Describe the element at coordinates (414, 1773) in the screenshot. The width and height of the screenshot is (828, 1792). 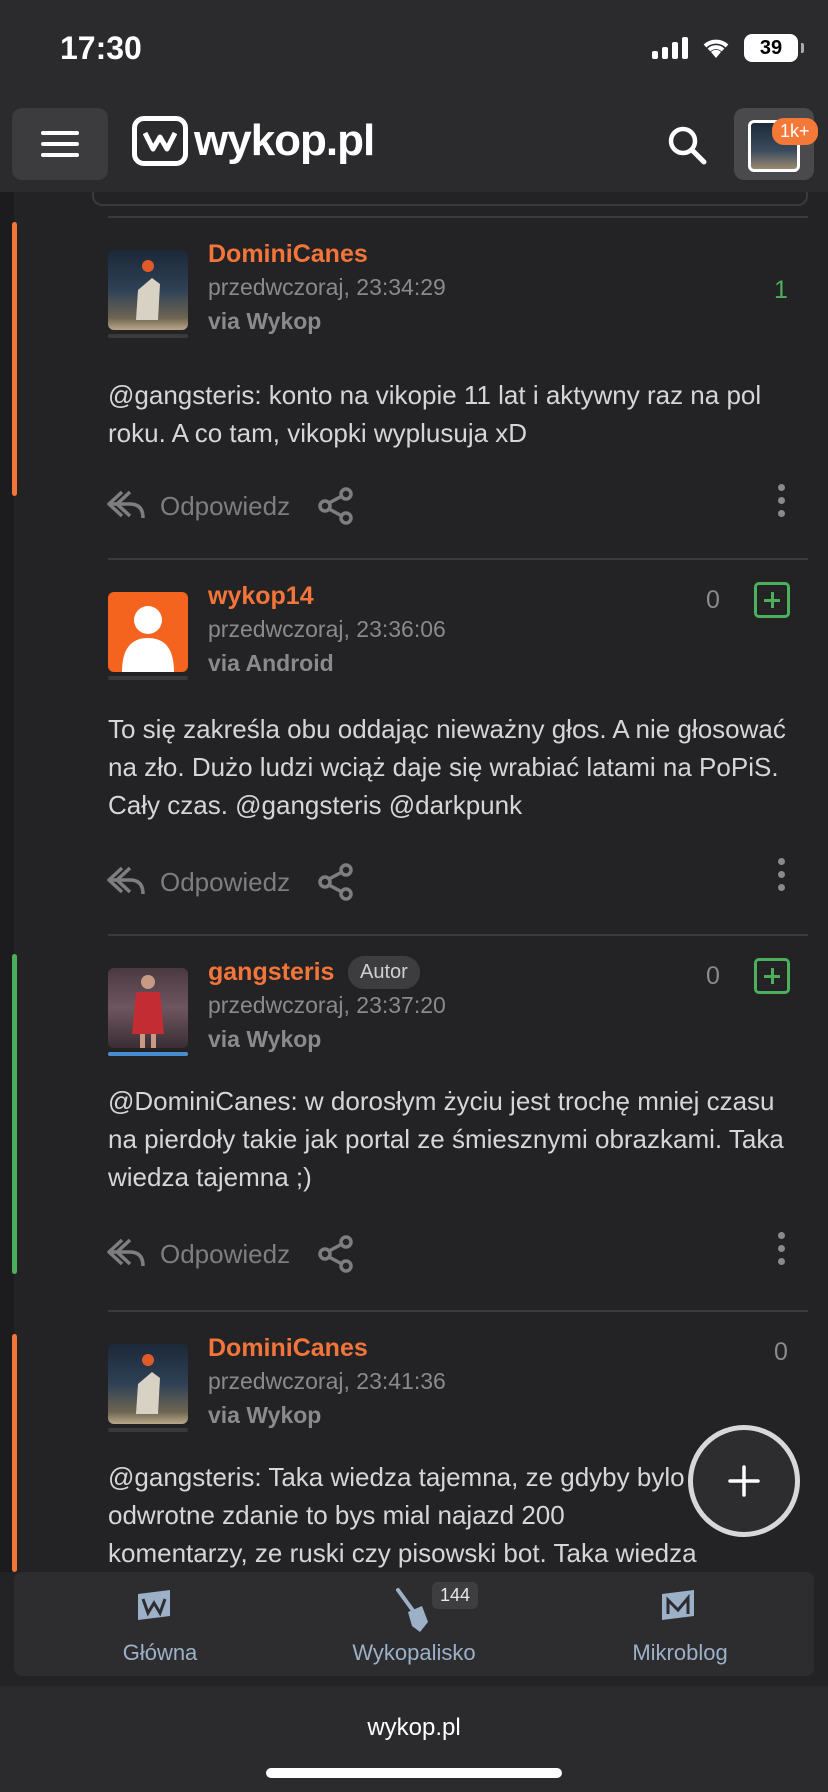
I see `home-indicator` at that location.